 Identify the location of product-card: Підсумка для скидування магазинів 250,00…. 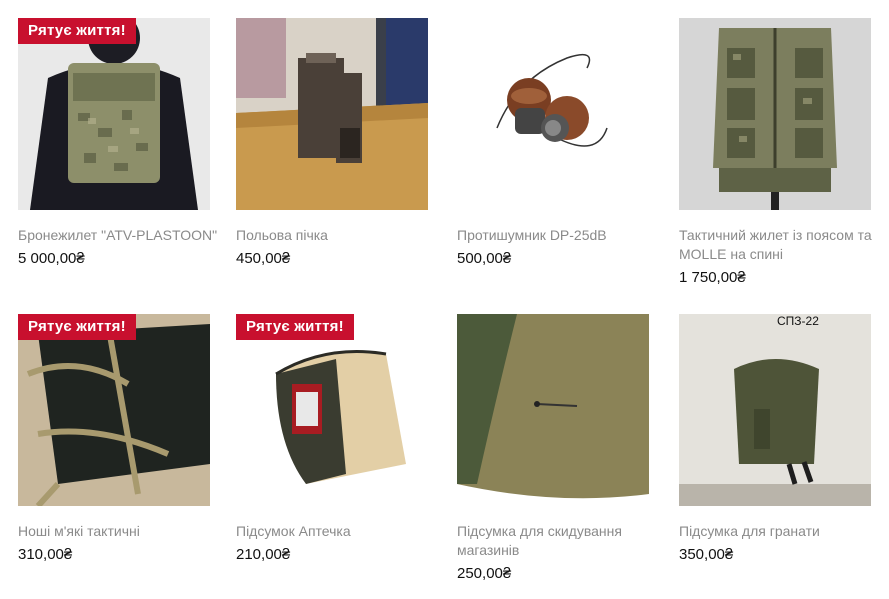
(553, 449).